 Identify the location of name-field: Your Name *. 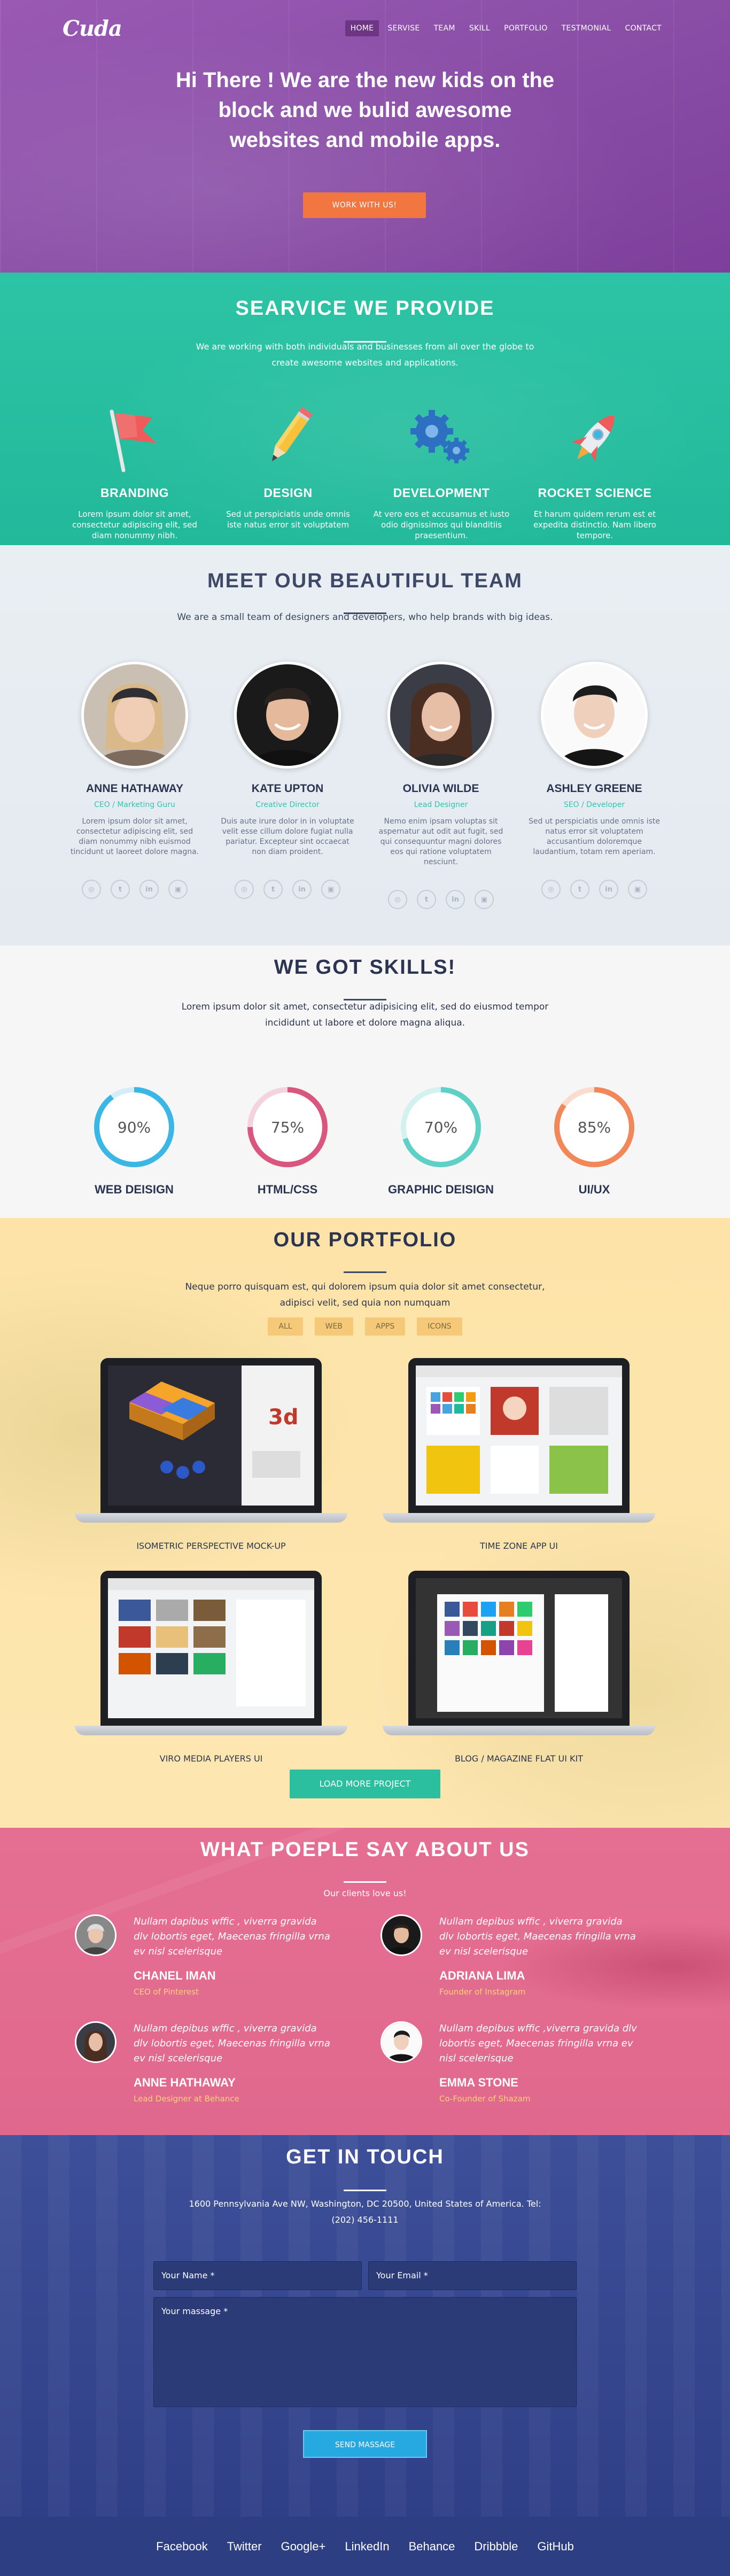
(258, 2275).